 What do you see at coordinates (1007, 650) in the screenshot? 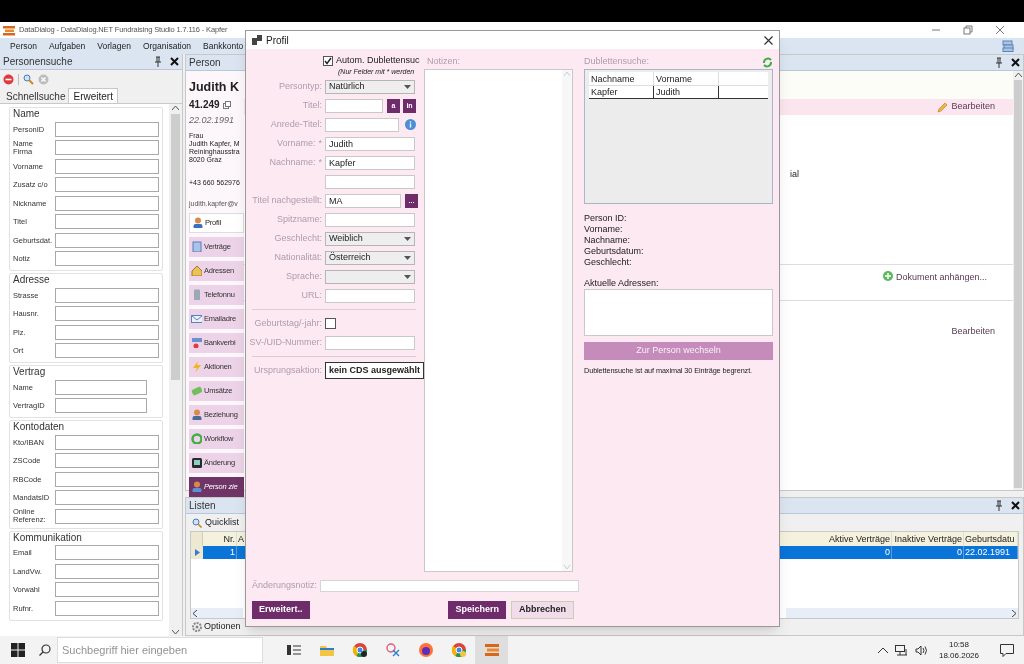
I see `notification-icon` at bounding box center [1007, 650].